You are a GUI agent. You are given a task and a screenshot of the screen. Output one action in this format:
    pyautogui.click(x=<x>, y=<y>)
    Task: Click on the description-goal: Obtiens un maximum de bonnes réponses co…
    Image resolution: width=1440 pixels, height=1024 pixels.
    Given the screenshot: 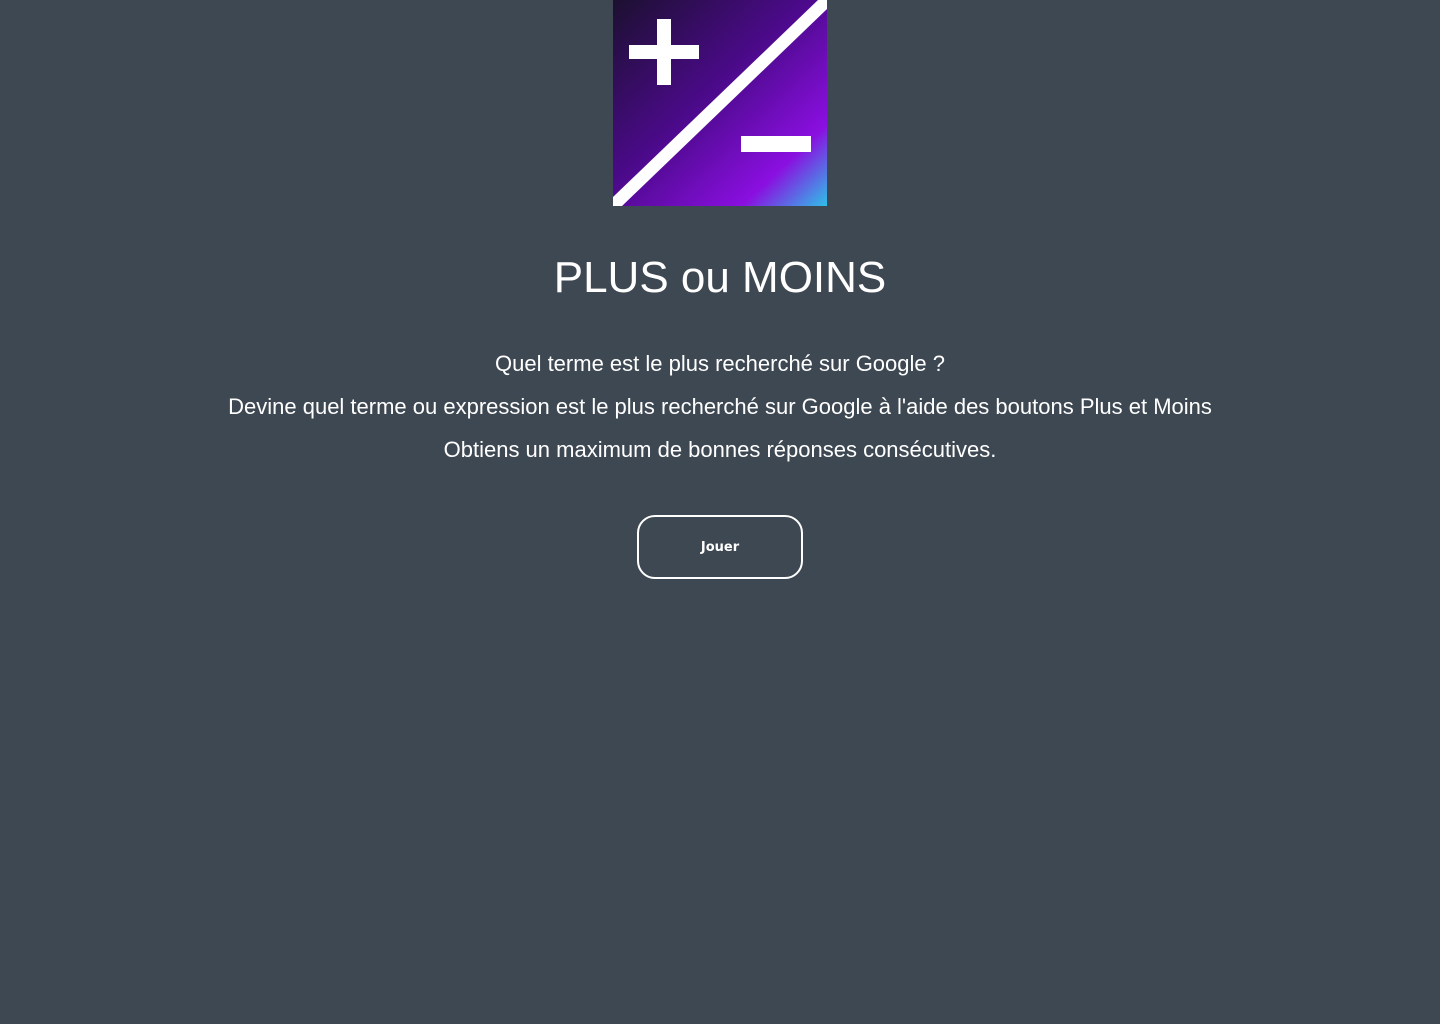 What is the action you would take?
    pyautogui.click(x=720, y=449)
    